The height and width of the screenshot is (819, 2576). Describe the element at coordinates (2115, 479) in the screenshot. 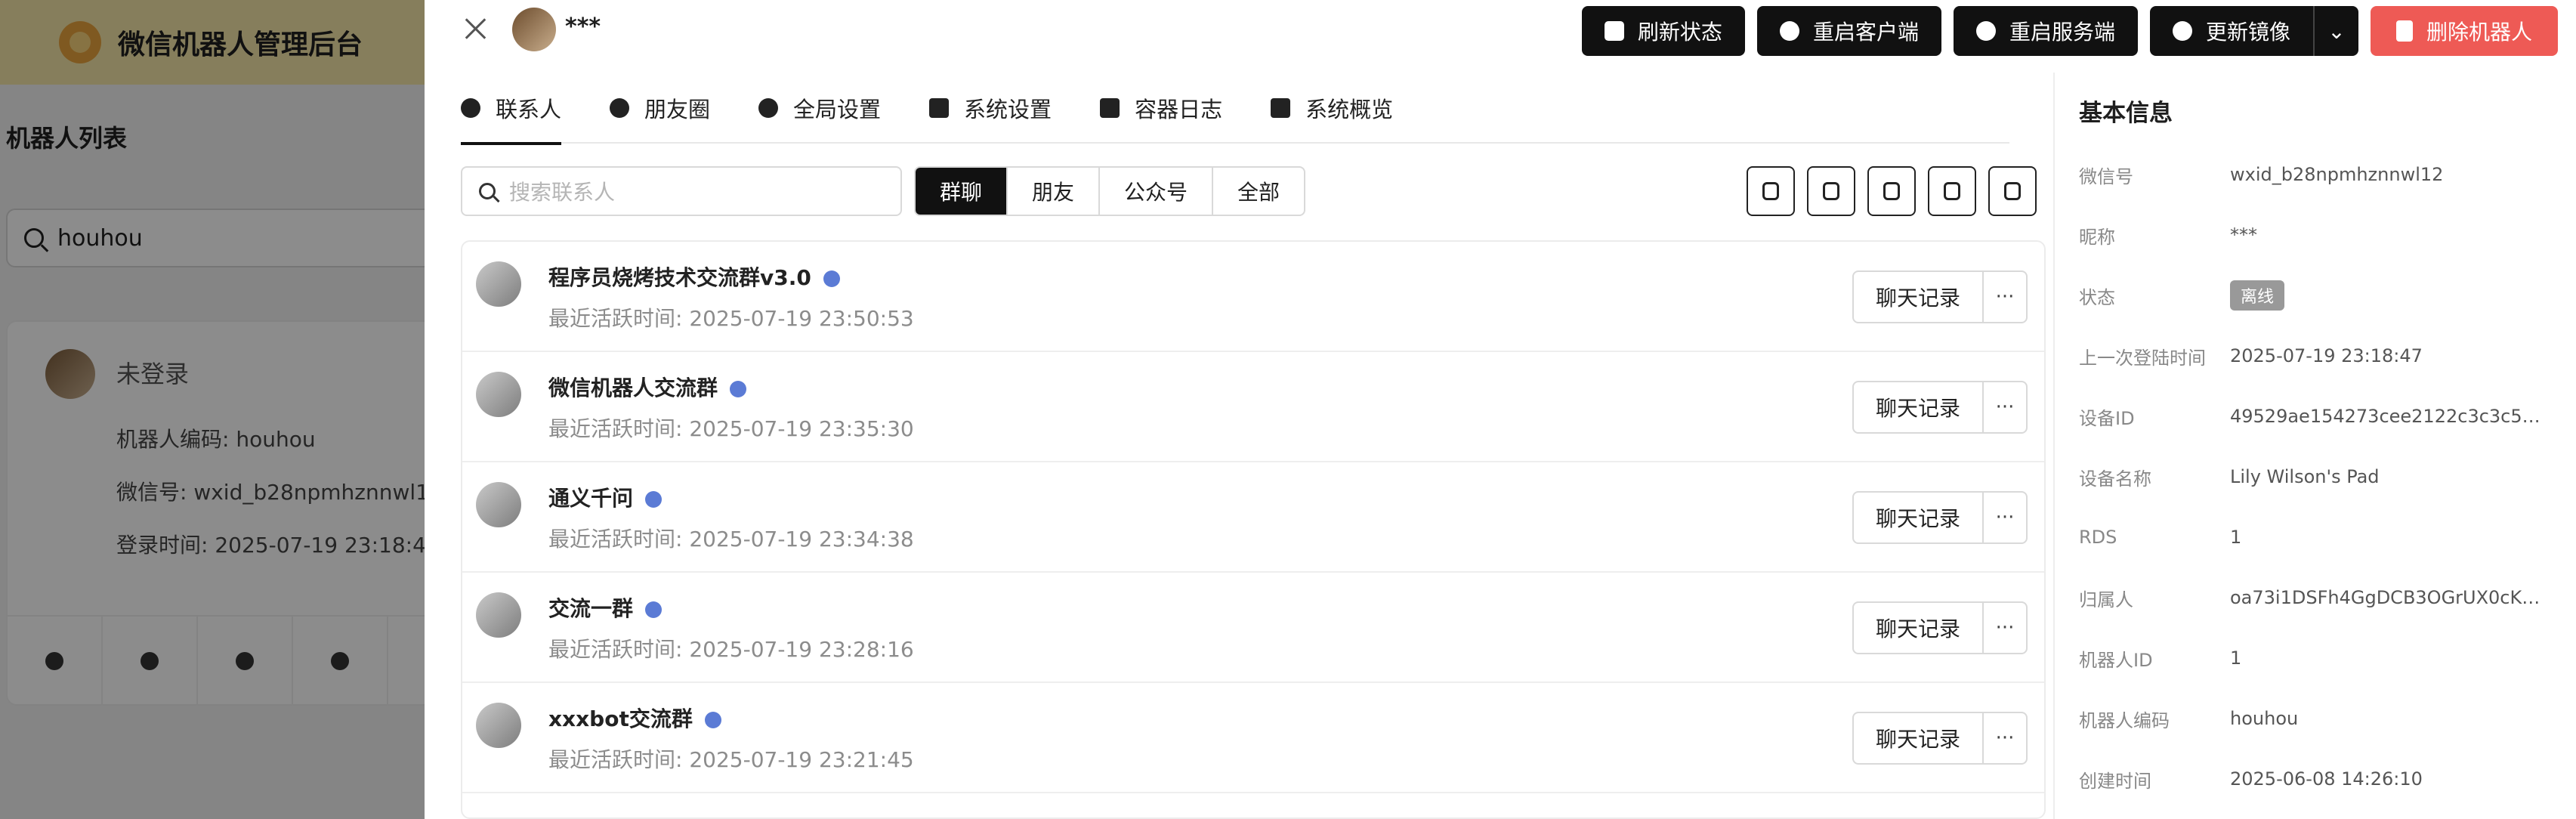

I see `info-key: 设备名称` at that location.